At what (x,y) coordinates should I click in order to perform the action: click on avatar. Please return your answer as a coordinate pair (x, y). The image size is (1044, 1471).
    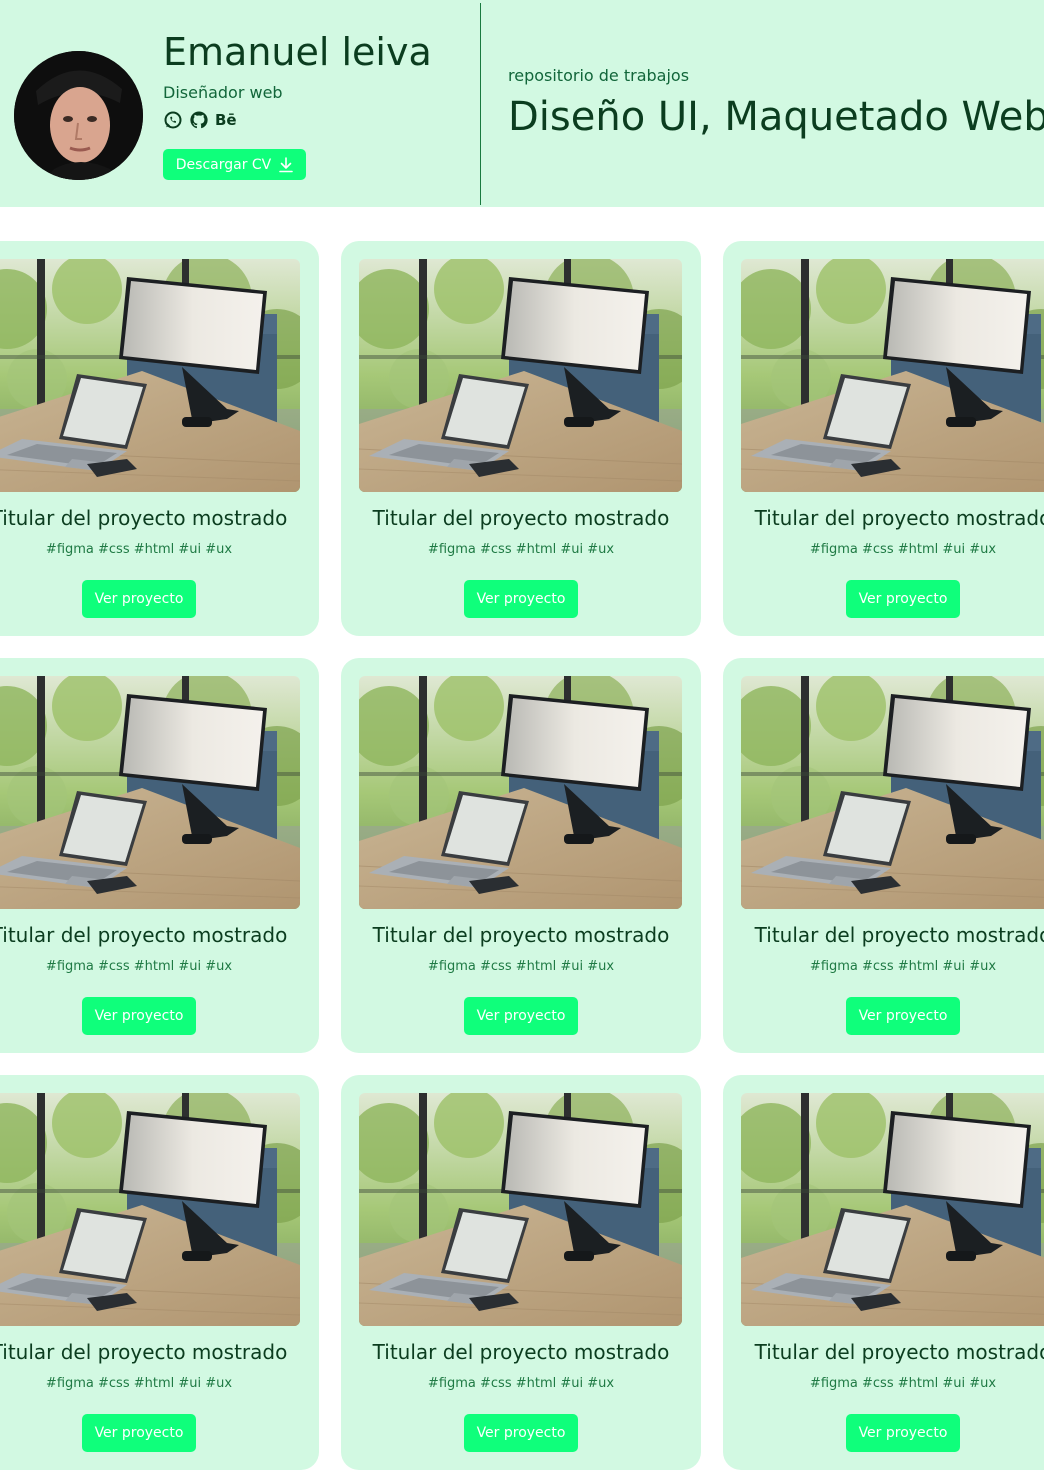
    Looking at the image, I should click on (78, 115).